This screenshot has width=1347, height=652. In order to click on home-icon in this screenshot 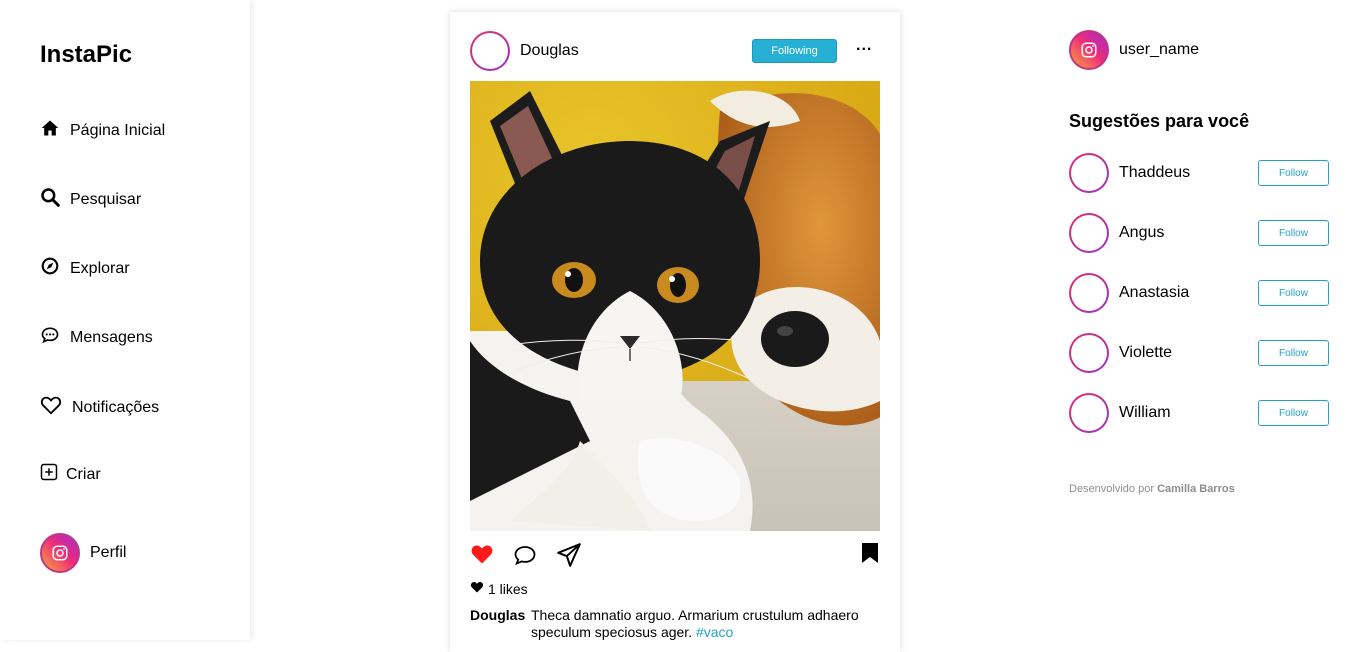, I will do `click(50, 130)`.